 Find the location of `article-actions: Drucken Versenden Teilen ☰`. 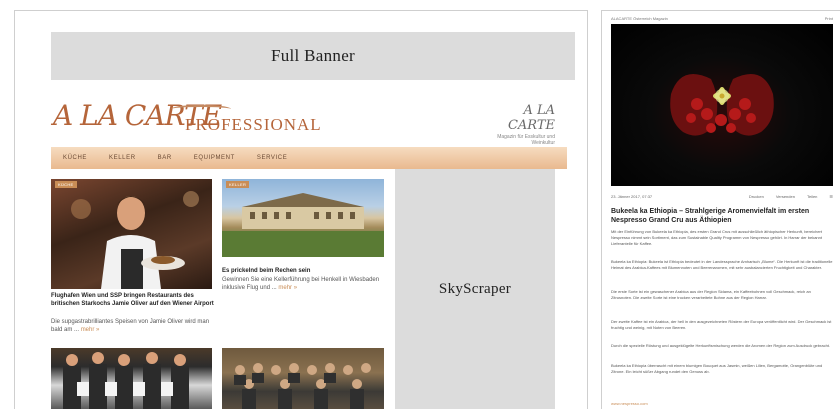

article-actions: Drucken Versenden Teilen ☰ is located at coordinates (791, 196).